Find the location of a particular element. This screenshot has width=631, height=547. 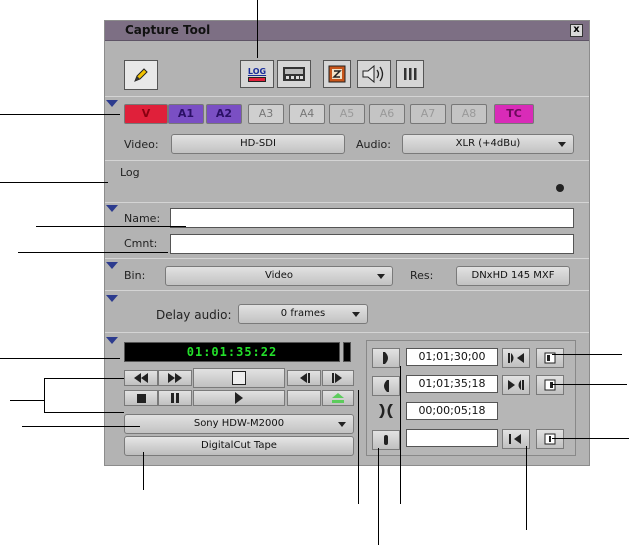

mark-out-timecode: 01;01;35;18 is located at coordinates (452, 384).